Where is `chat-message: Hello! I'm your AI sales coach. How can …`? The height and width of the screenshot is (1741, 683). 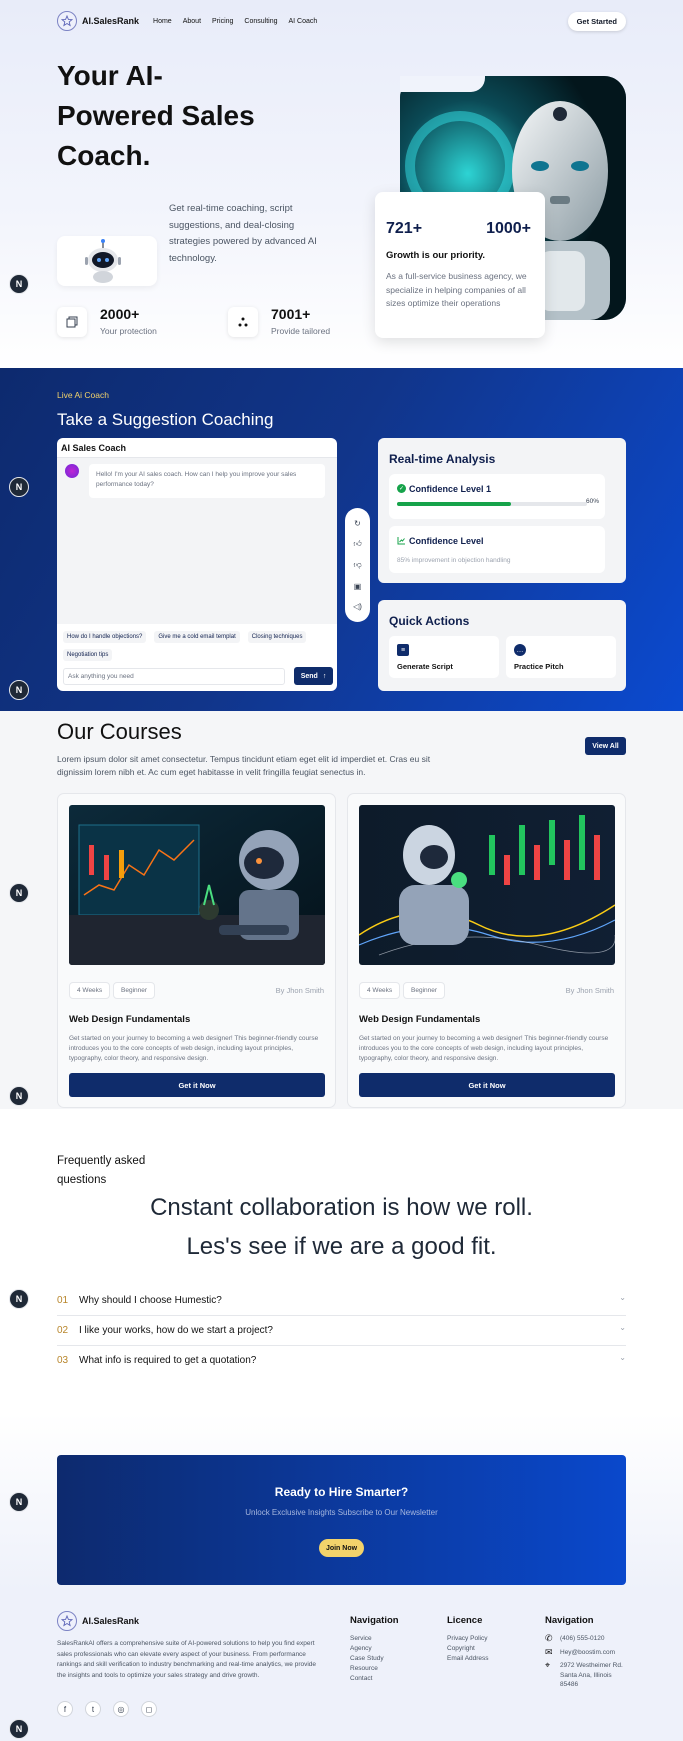
chat-message: Hello! I'm your AI sales coach. How can … is located at coordinates (207, 481).